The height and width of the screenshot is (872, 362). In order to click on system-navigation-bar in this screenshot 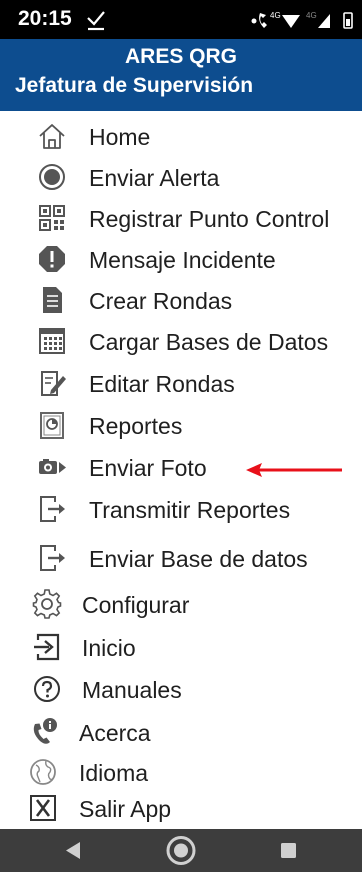, I will do `click(181, 850)`.